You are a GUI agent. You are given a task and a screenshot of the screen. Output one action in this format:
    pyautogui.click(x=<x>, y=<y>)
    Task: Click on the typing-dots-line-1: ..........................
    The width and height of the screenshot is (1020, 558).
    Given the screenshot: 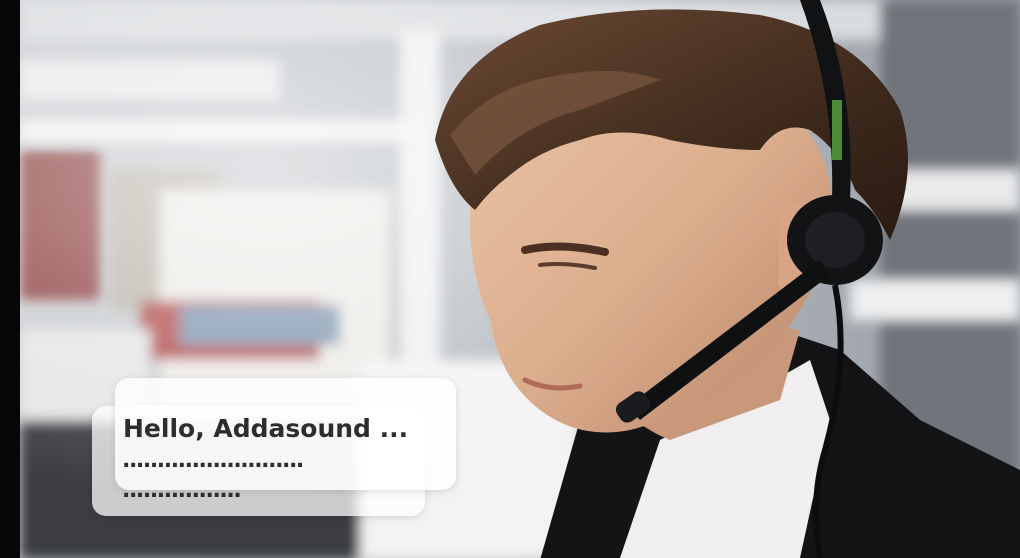 What is the action you would take?
    pyautogui.click(x=213, y=460)
    